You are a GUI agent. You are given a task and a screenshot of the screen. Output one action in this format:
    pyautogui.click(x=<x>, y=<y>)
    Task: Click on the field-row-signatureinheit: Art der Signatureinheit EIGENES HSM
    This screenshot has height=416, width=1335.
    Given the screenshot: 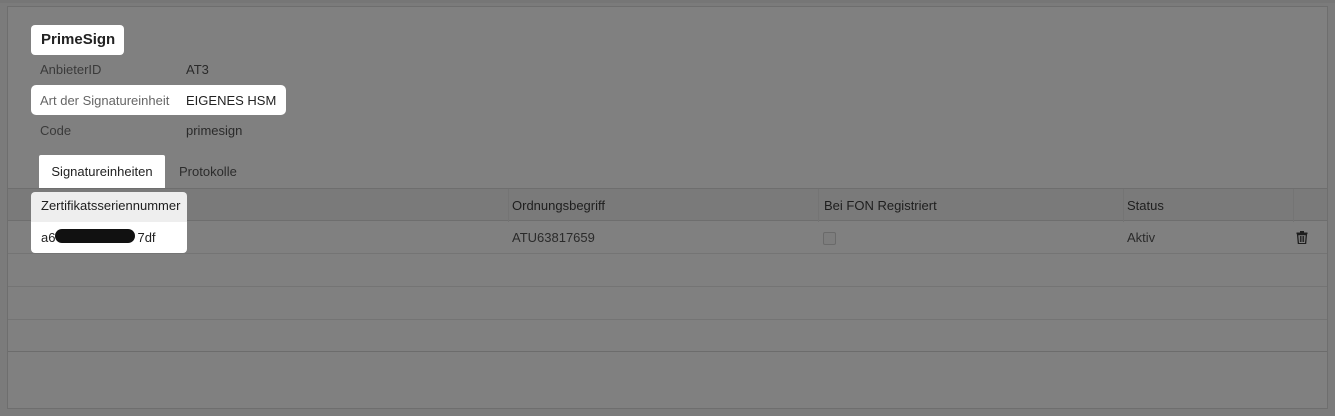 What is the action you would take?
    pyautogui.click(x=158, y=100)
    